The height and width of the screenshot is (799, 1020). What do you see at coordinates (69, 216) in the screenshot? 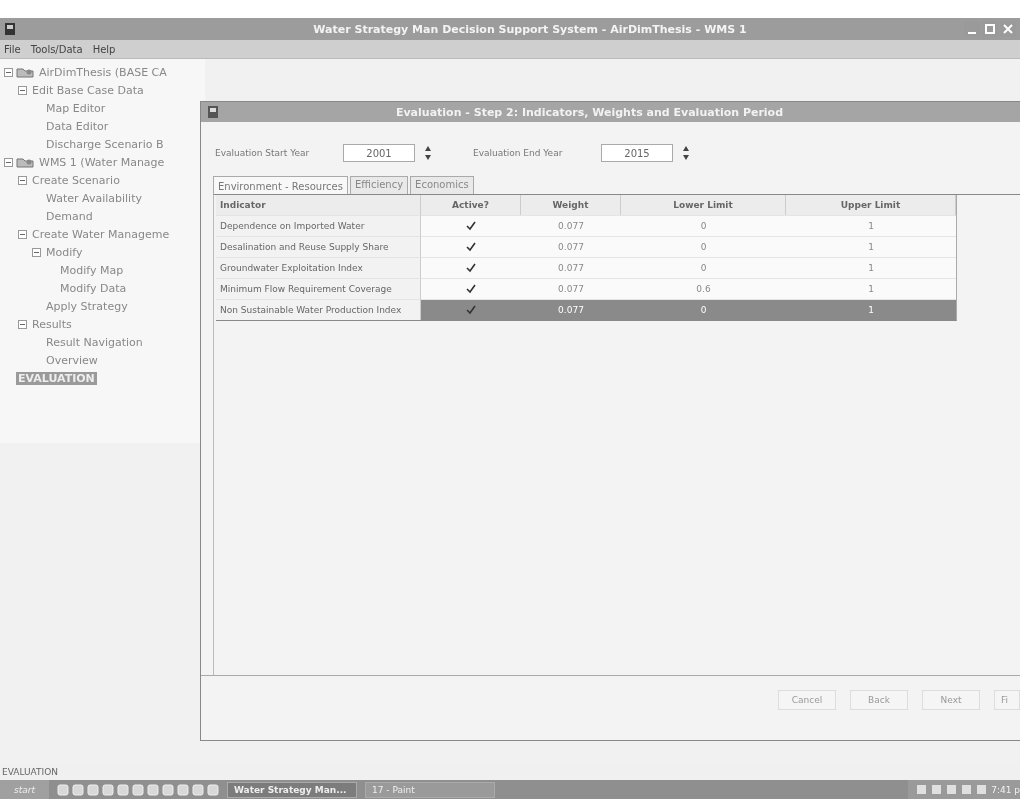
I see `tree-item: Demand` at bounding box center [69, 216].